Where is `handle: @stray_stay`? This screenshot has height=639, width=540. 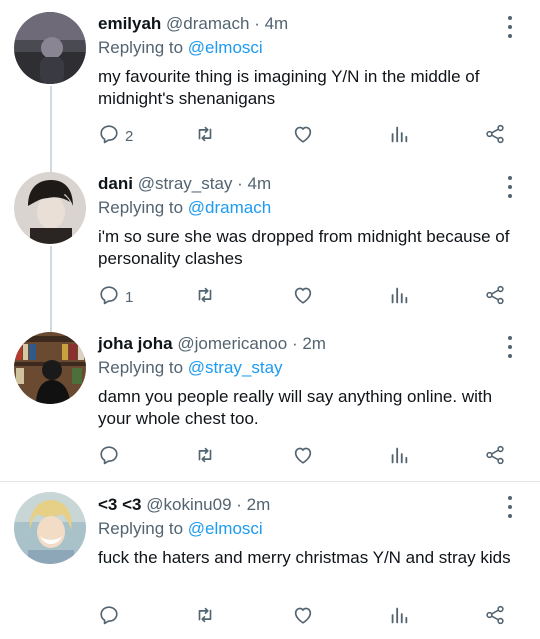 handle: @stray_stay is located at coordinates (185, 183).